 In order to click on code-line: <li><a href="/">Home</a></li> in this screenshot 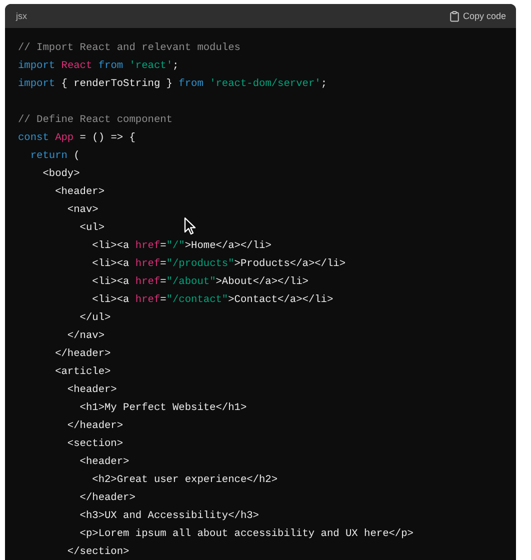, I will do `click(181, 246)`.